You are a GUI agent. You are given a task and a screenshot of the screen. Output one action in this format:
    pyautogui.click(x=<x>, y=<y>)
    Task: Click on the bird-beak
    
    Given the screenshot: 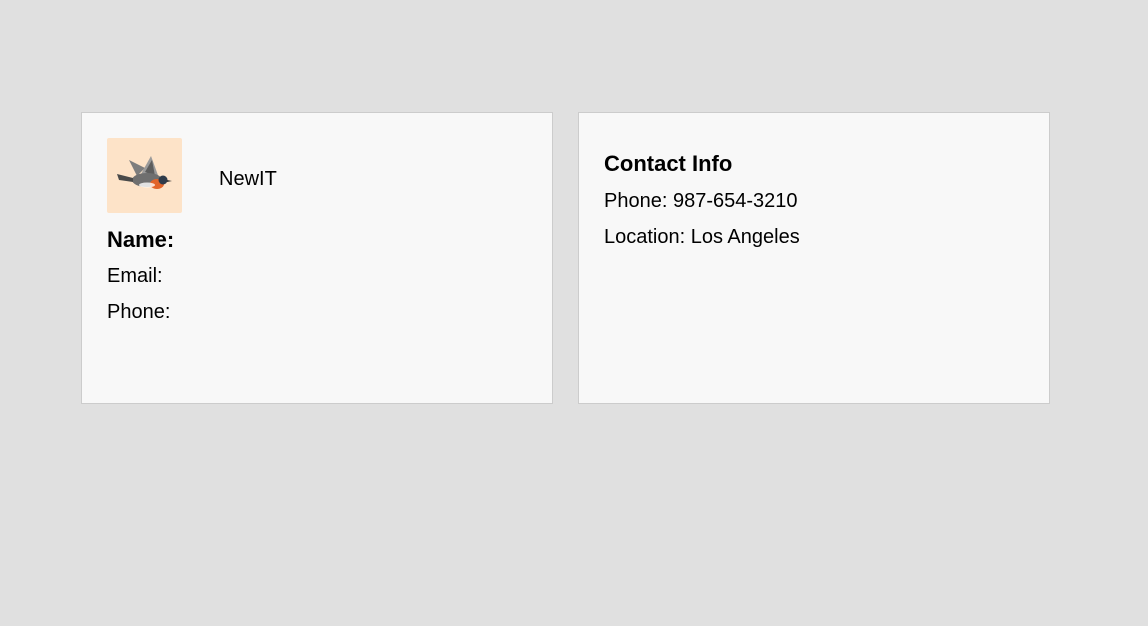 What is the action you would take?
    pyautogui.click(x=169, y=181)
    